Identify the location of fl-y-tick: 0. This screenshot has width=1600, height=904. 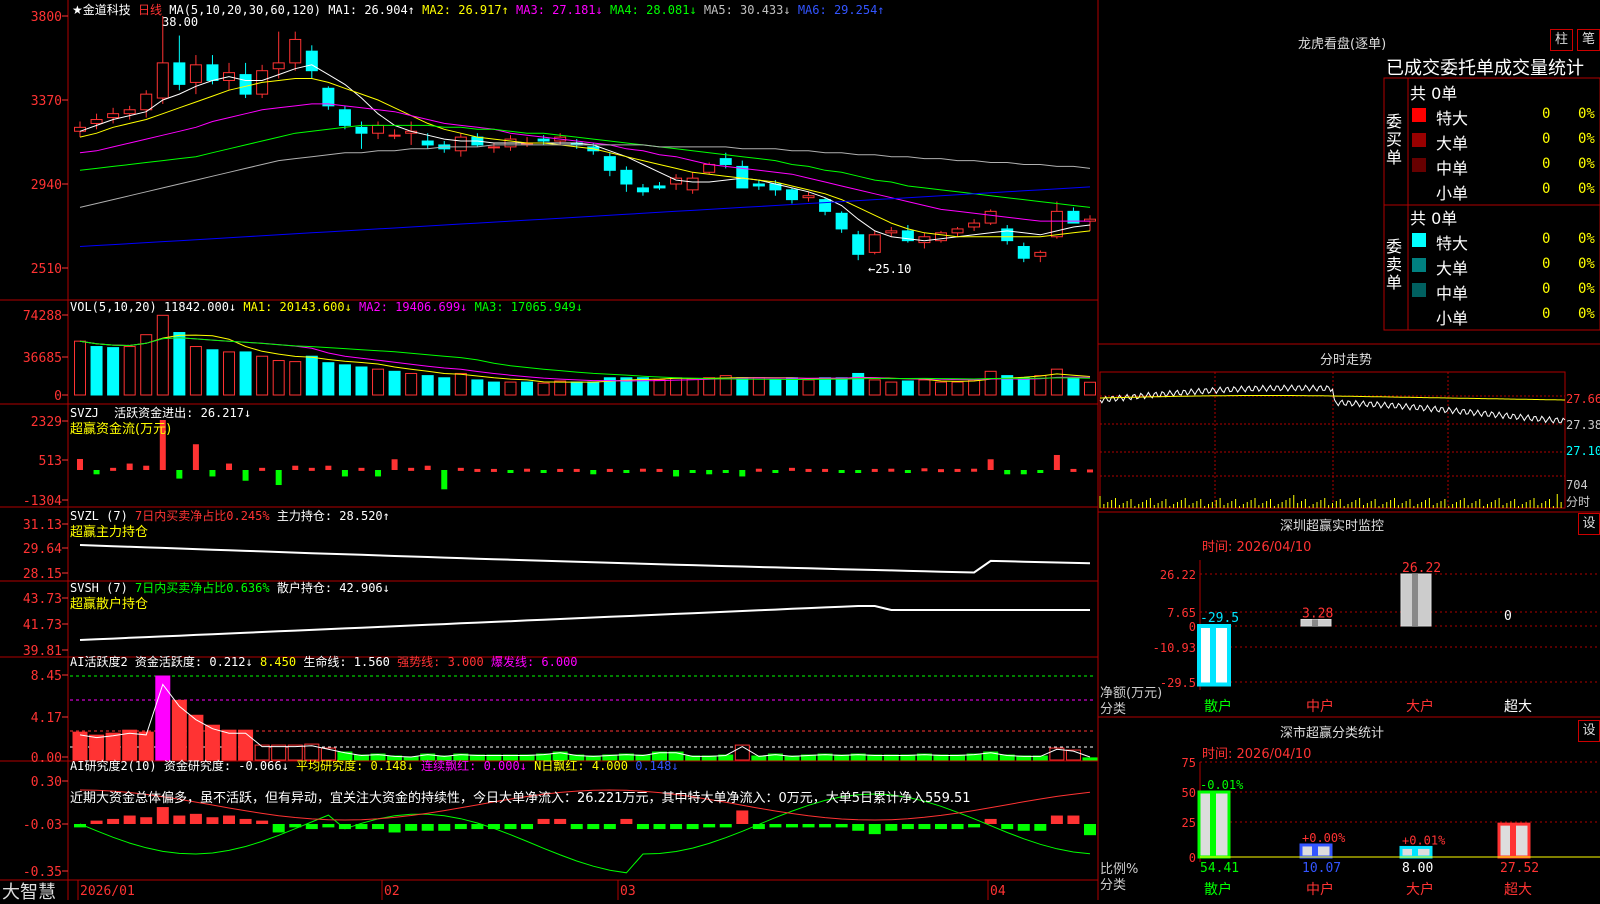
(1192, 858).